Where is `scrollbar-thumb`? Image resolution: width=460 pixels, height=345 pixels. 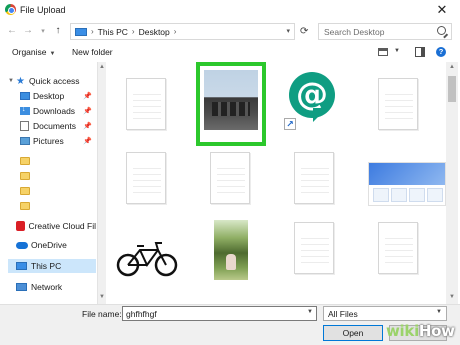
scrollbar-thumb is located at coordinates (452, 89).